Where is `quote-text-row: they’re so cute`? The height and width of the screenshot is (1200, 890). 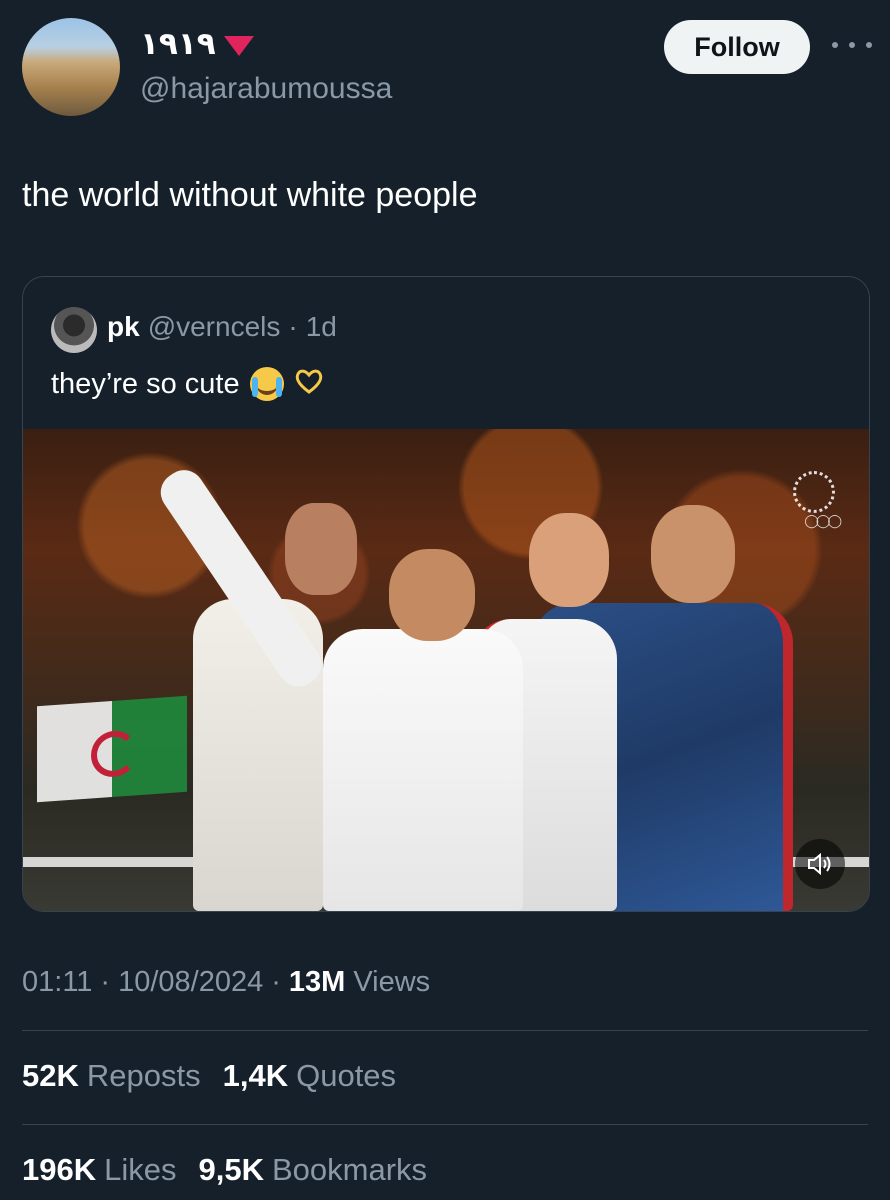 quote-text-row: they’re so cute is located at coordinates (187, 384).